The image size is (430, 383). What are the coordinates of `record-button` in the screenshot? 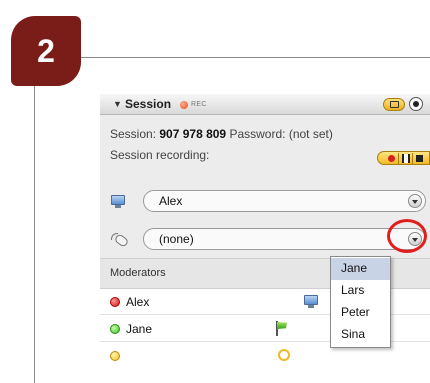 It's located at (391, 158).